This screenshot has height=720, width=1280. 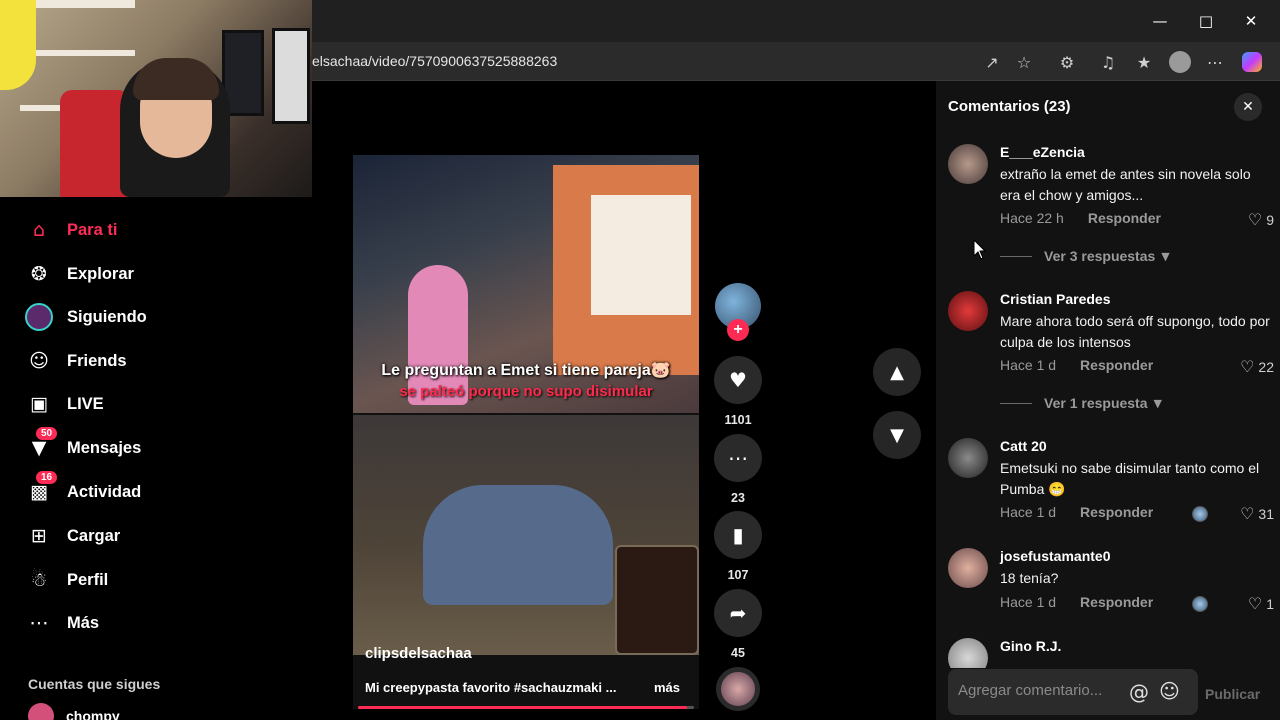 I want to click on sidebar-item-friends: ☺ Friends, so click(x=75, y=361).